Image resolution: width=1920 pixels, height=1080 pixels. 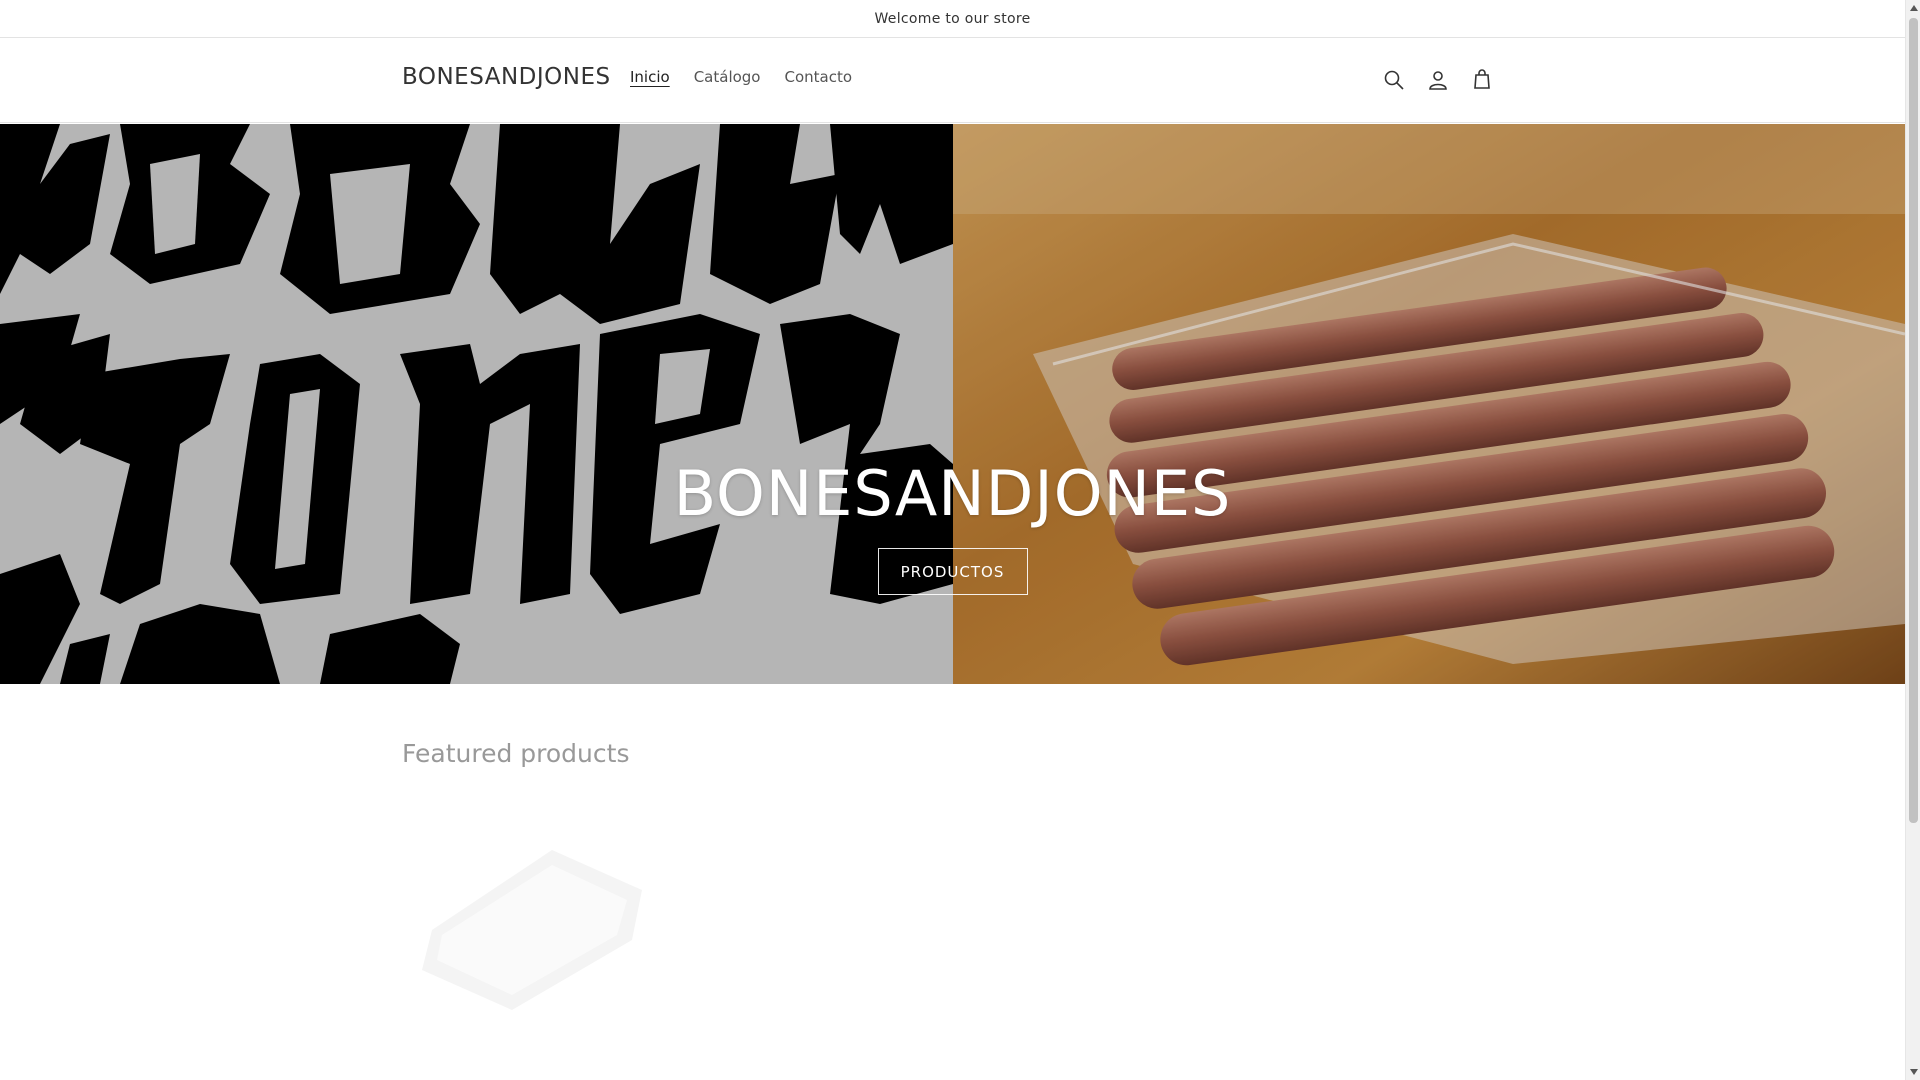 I want to click on site-header: BONESANDJONES Inicio Catálogo Contacto, so click(x=952, y=80).